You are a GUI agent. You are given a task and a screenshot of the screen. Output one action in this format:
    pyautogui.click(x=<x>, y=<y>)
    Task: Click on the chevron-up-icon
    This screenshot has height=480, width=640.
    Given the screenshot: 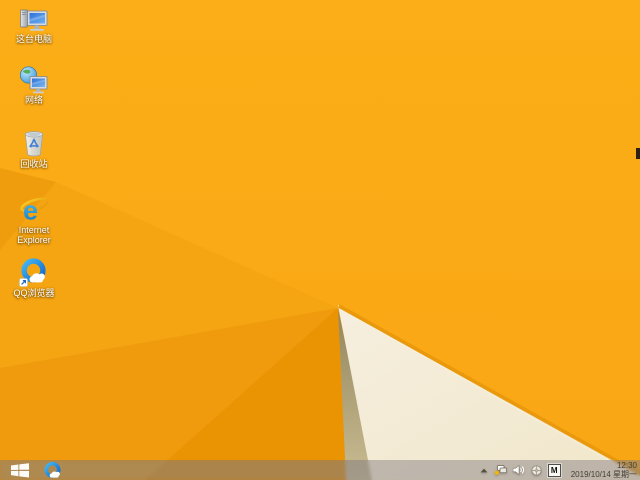 What is the action you would take?
    pyautogui.click(x=484, y=470)
    